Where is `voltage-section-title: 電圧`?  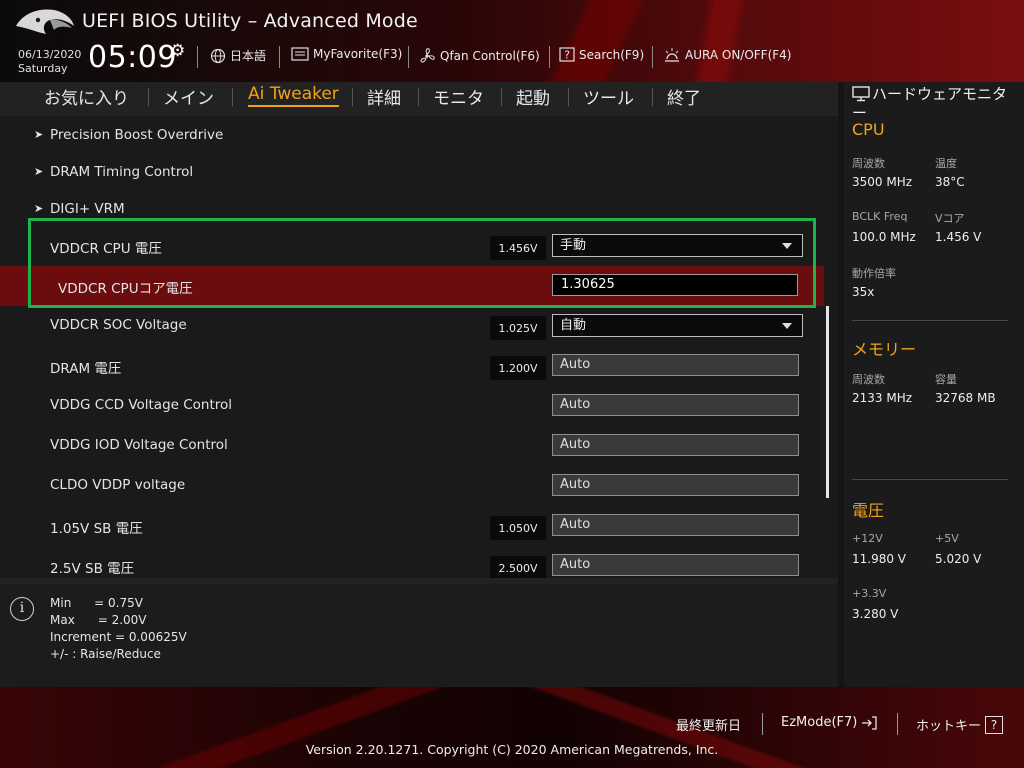
voltage-section-title: 電圧 is located at coordinates (868, 510).